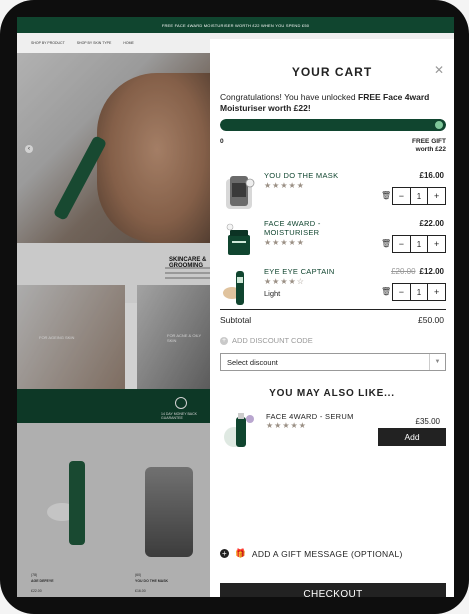  Describe the element at coordinates (332, 194) in the screenshot. I see `cart-item: YOU DO THE MASK ★★★★★ £16.00 🗑 − 1 +` at that location.